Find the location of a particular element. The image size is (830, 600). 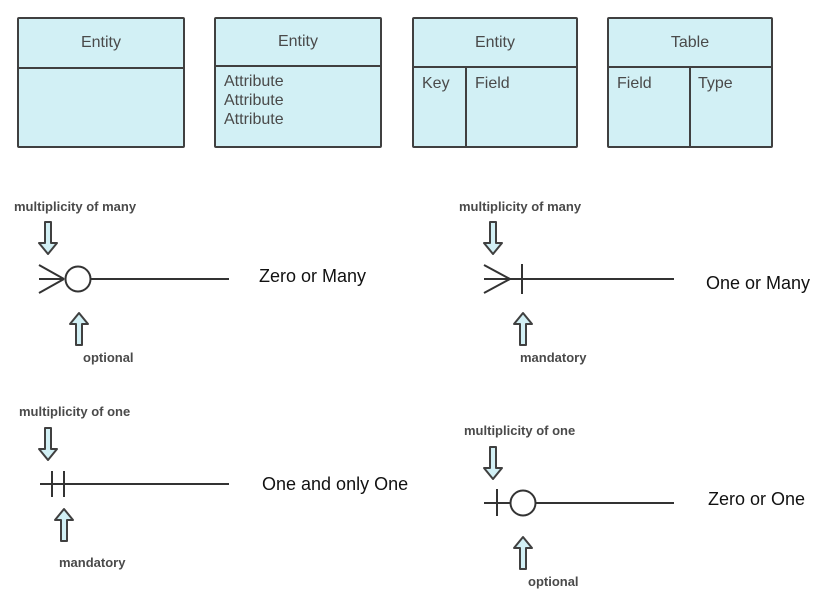

notation-name: Zero or One is located at coordinates (757, 499).